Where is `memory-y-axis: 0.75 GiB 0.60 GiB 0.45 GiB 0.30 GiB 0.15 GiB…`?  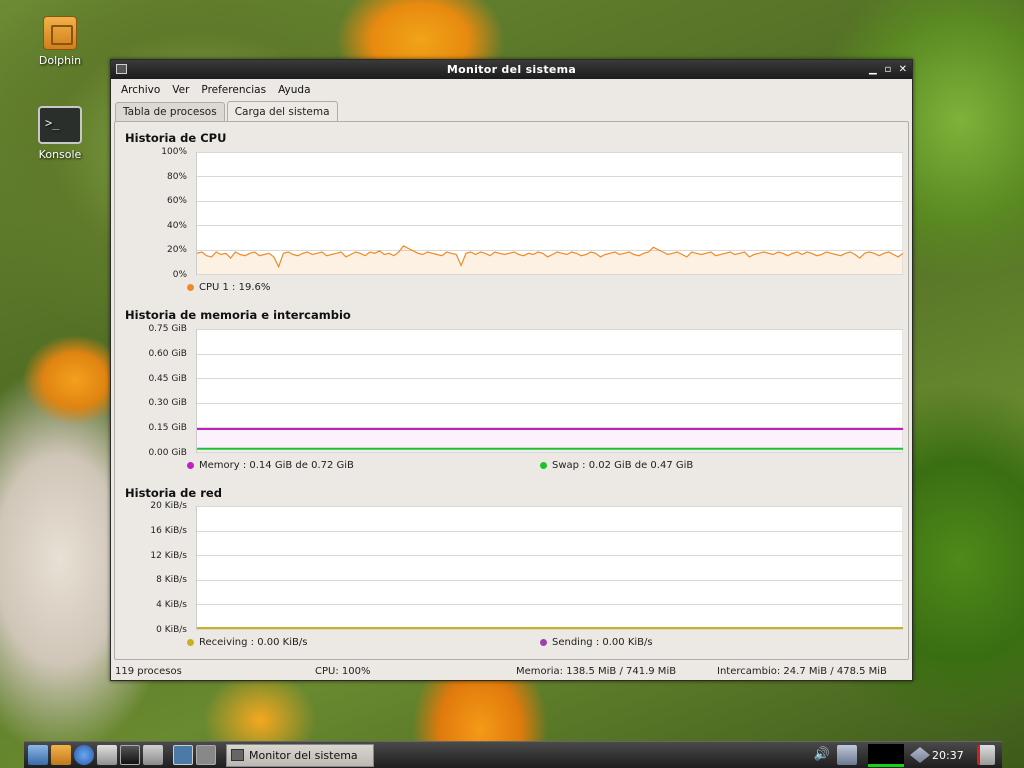 memory-y-axis: 0.75 GiB 0.60 GiB 0.45 GiB 0.30 GiB 0.15 GiB… is located at coordinates (151, 391).